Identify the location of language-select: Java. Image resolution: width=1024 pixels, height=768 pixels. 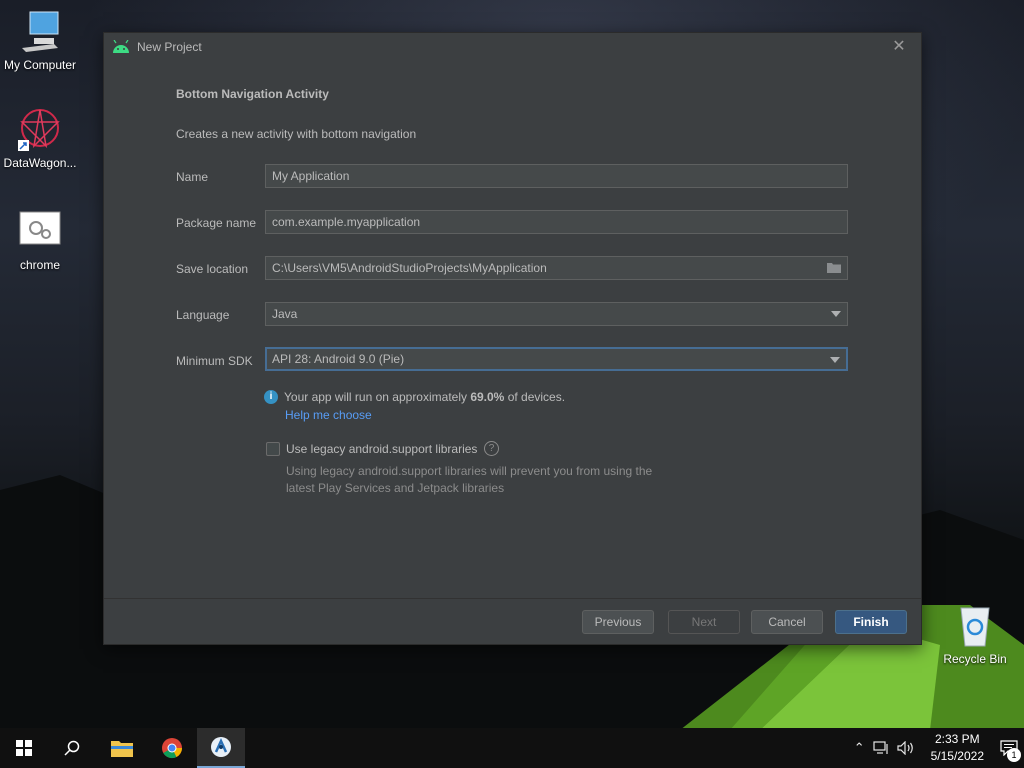
(556, 314).